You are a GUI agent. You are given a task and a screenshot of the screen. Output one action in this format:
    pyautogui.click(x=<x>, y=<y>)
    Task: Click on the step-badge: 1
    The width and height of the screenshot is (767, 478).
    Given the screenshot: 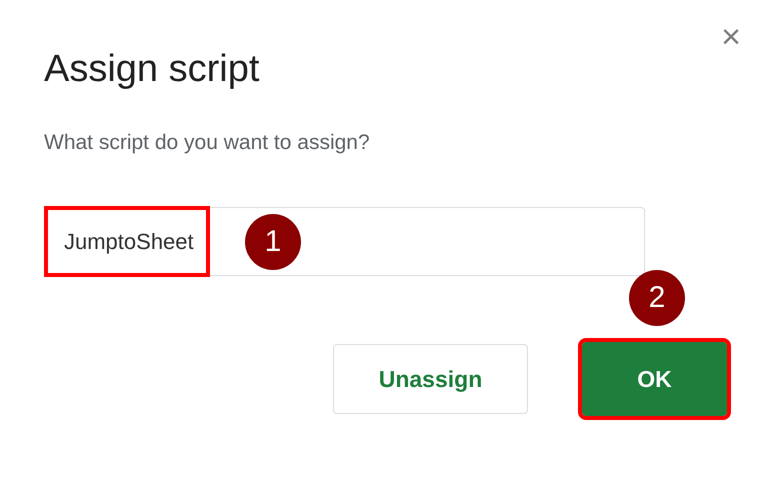 What is the action you would take?
    pyautogui.click(x=273, y=242)
    